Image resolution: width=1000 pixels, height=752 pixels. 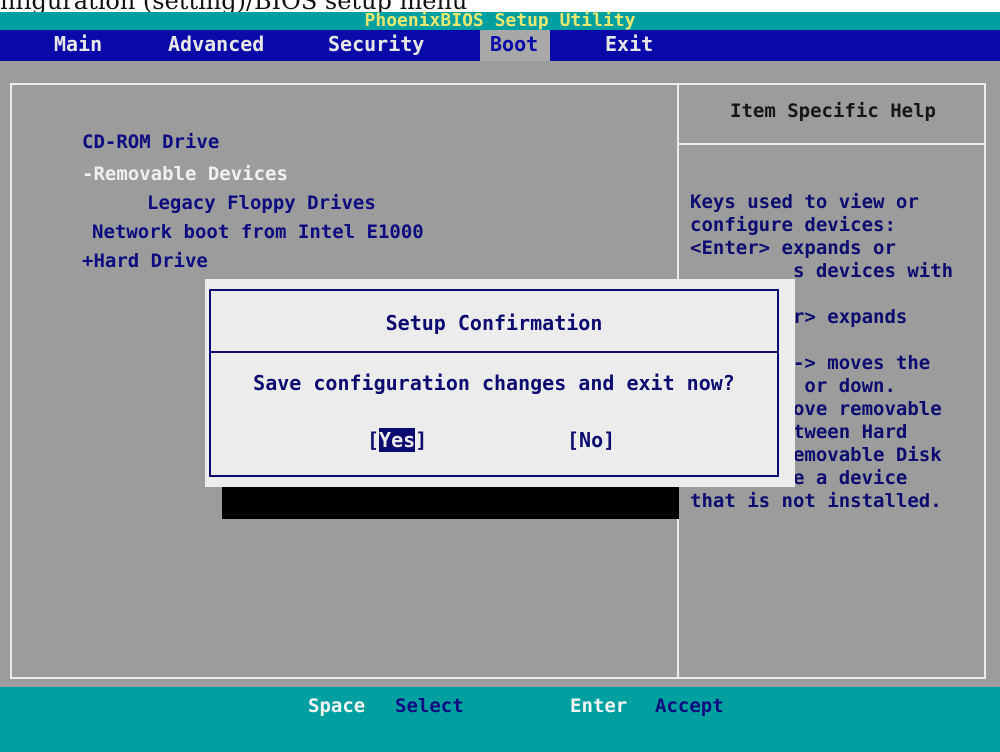 I want to click on menu-exit: Exit, so click(x=629, y=45).